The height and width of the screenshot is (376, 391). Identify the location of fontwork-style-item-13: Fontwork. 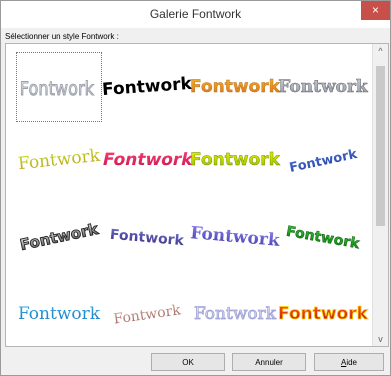
(59, 312).